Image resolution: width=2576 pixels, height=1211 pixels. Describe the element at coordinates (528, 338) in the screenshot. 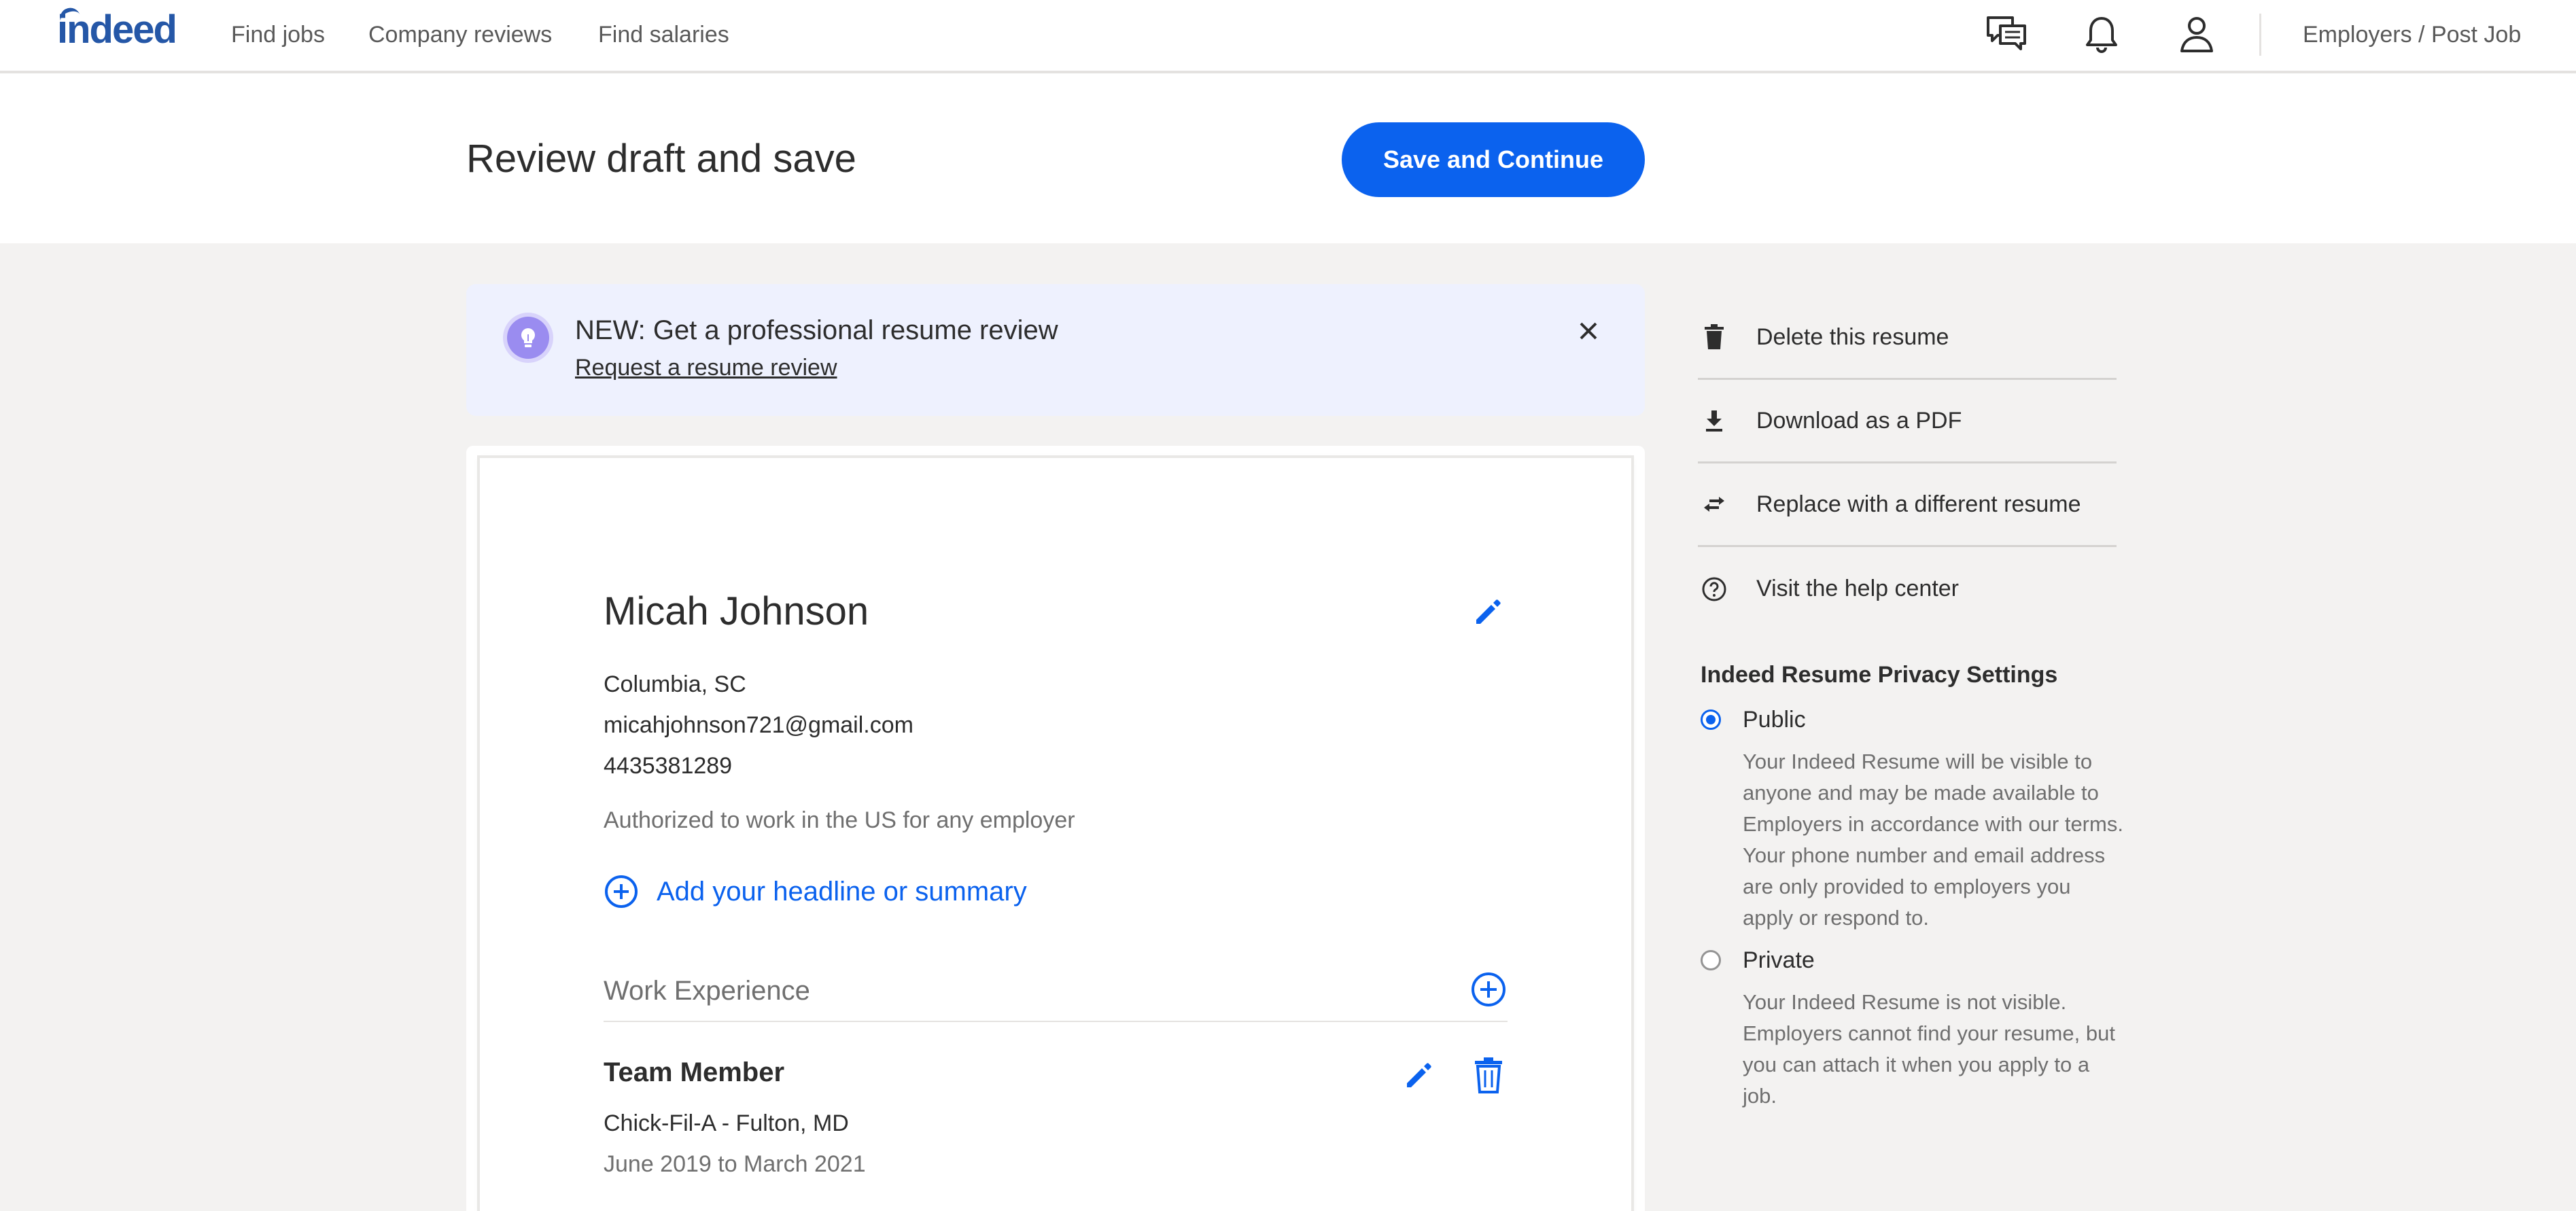

I see `lightbulb-icon` at that location.